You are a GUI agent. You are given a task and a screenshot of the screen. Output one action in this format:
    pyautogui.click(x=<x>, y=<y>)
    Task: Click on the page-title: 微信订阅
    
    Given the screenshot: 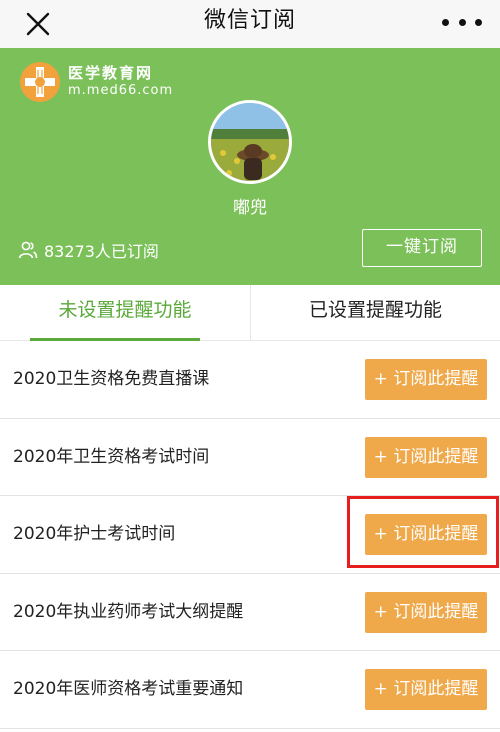 What is the action you would take?
    pyautogui.click(x=249, y=20)
    